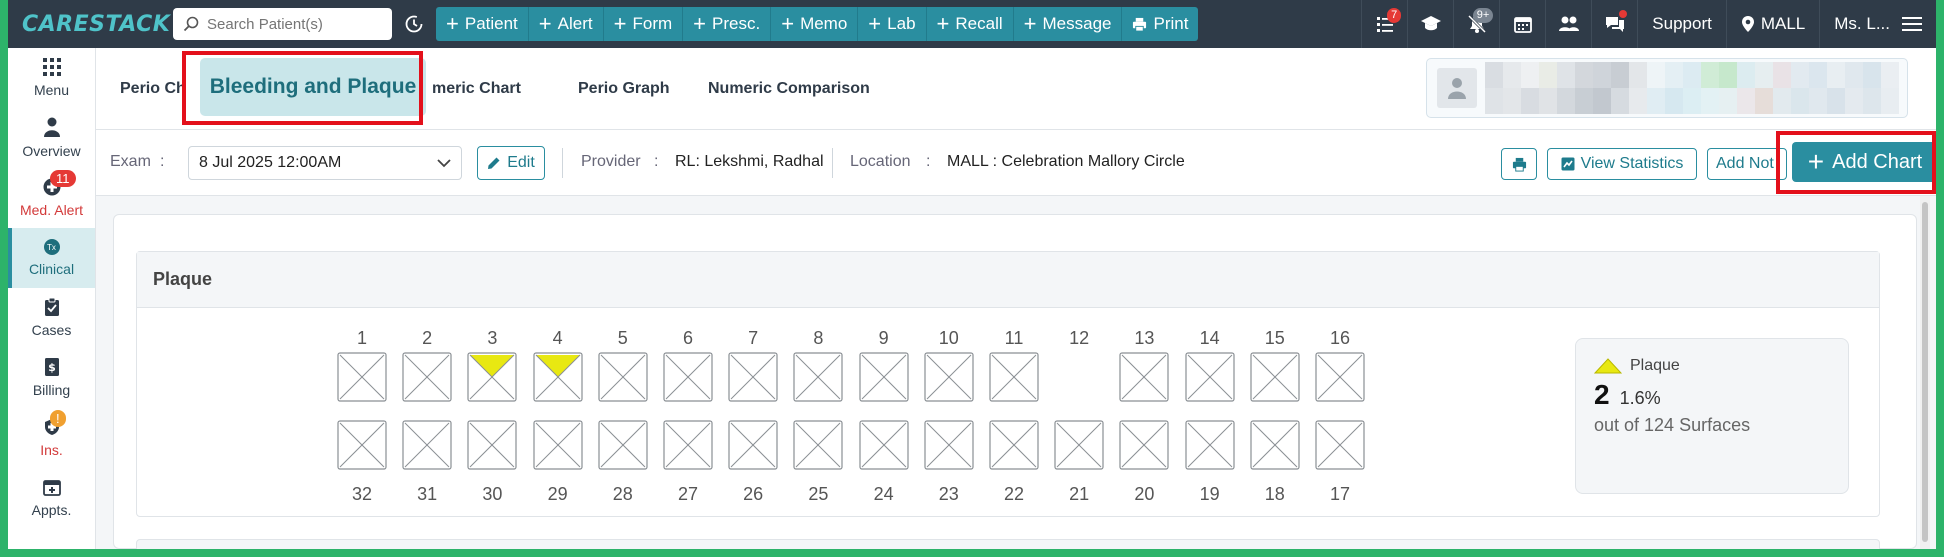  What do you see at coordinates (644, 24) in the screenshot?
I see `add-form-button: + Form` at bounding box center [644, 24].